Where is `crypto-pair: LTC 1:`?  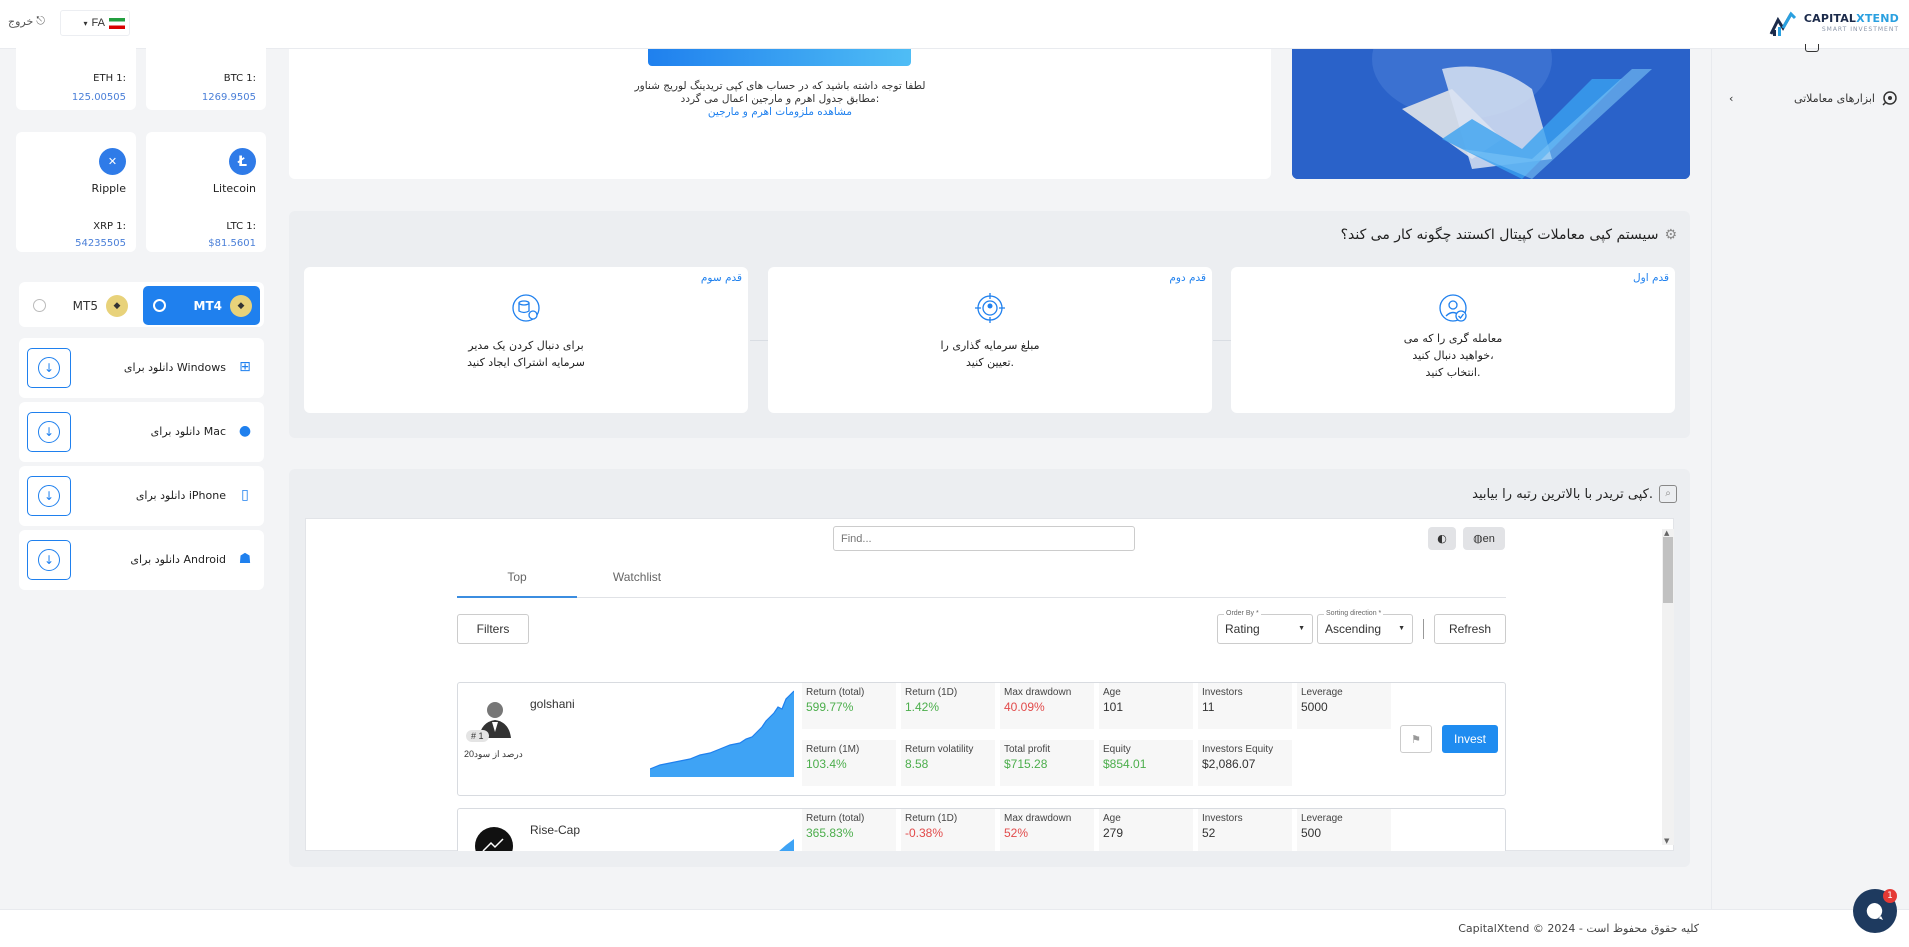
crypto-pair: LTC 1: is located at coordinates (241, 226).